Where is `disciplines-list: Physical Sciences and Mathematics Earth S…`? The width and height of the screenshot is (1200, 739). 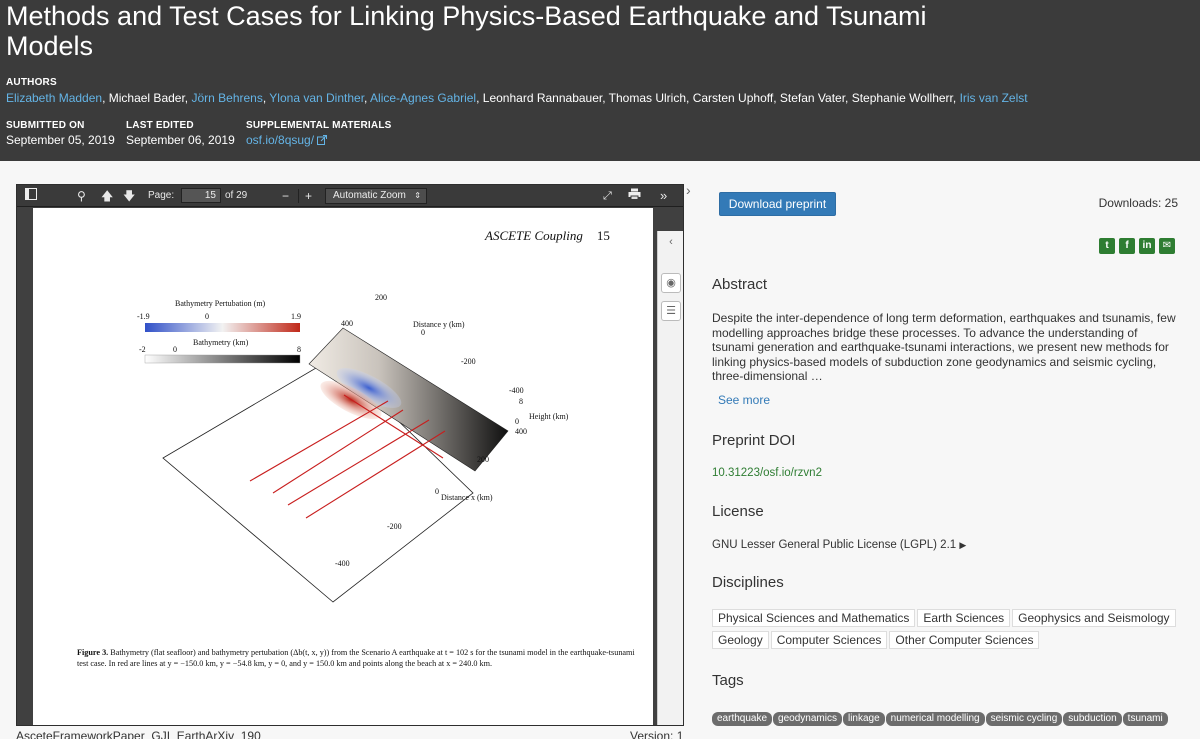
disciplines-list: Physical Sciences and Mathematics Earth S… is located at coordinates (947, 631).